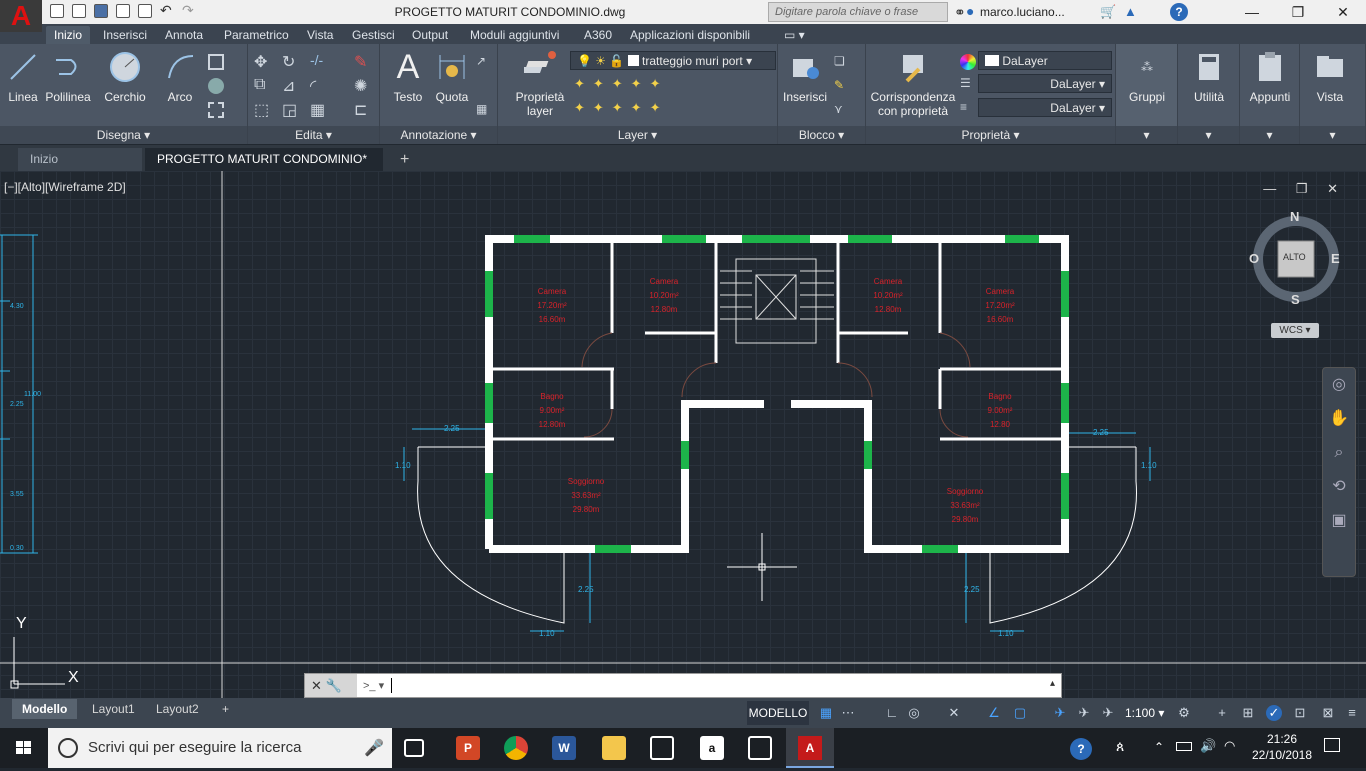 The width and height of the screenshot is (1366, 771). I want to click on photos-icon, so click(760, 748).